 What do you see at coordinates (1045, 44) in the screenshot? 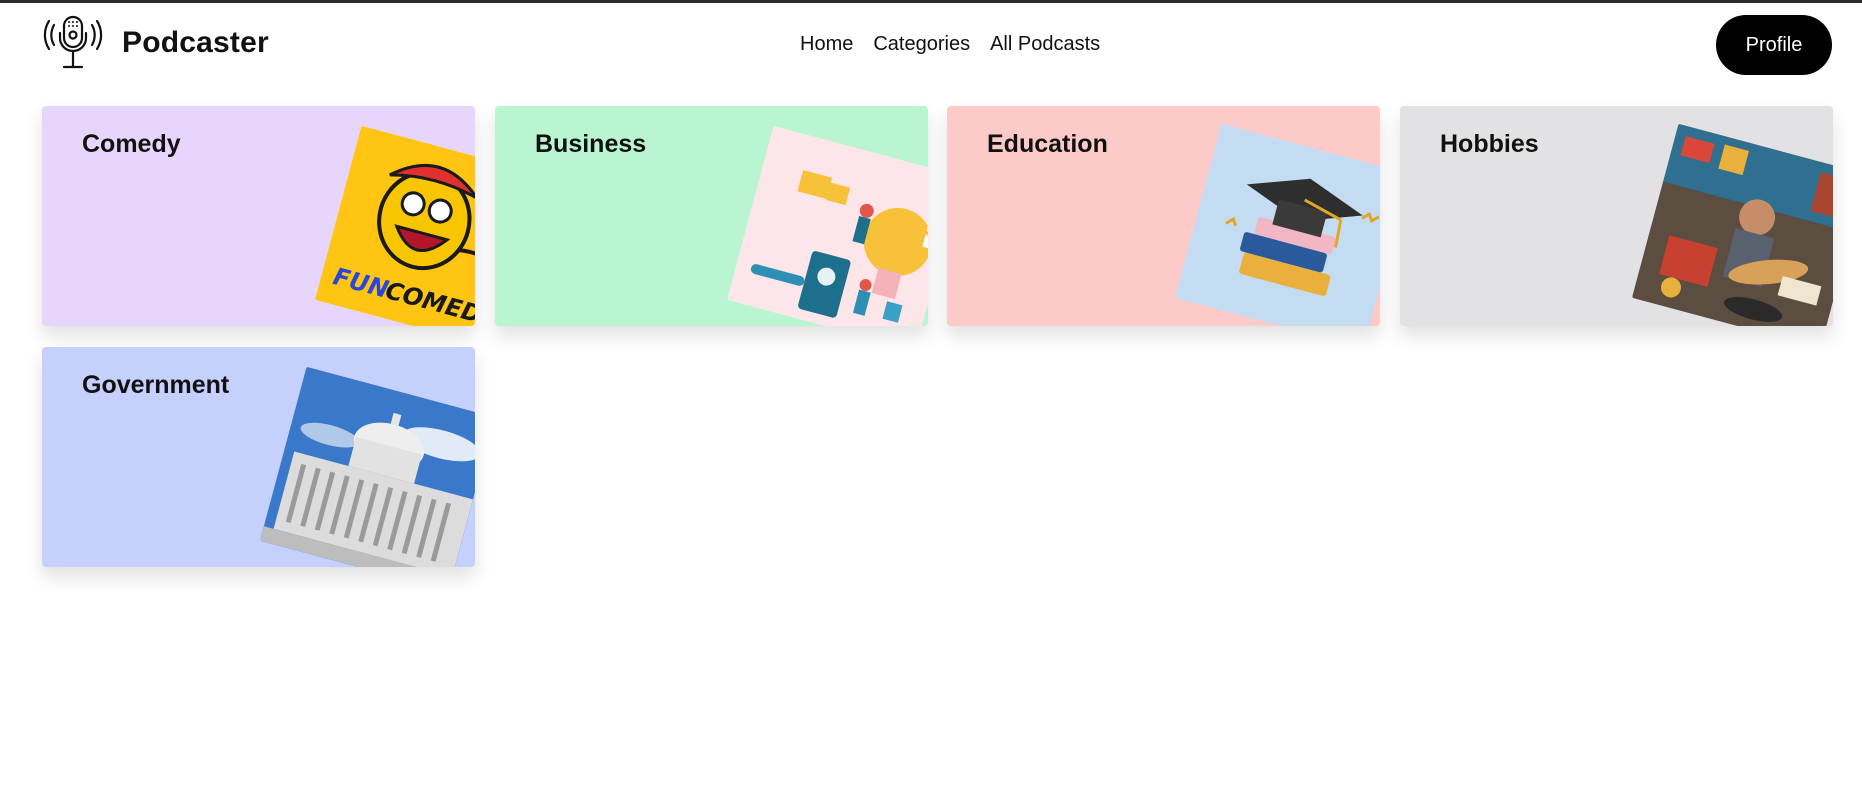
I see `nav-all-podcasts-link: All Podcasts` at bounding box center [1045, 44].